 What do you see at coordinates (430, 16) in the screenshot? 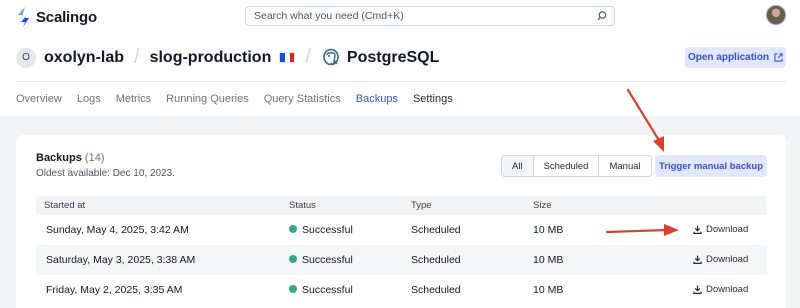
I see `search-input: Search what you need (Cmd+K)` at bounding box center [430, 16].